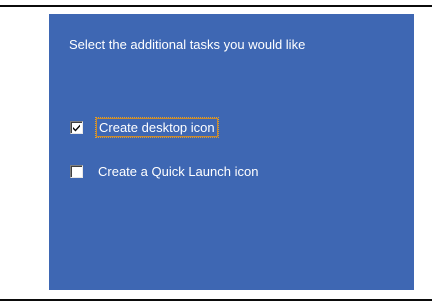  I want to click on bottom-divider, so click(216, 300).